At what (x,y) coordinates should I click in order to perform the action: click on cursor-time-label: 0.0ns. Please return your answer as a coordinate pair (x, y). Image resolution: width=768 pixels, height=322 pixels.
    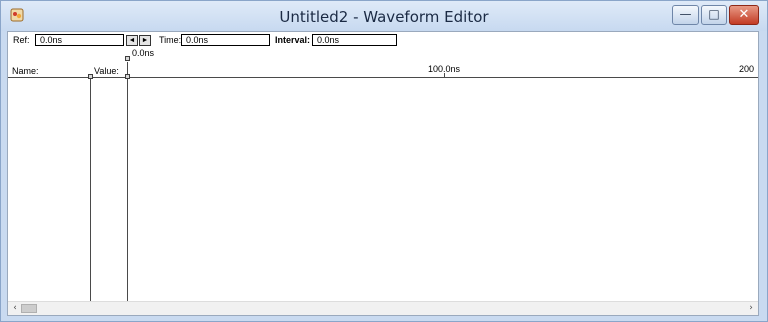
    Looking at the image, I should click on (143, 53).